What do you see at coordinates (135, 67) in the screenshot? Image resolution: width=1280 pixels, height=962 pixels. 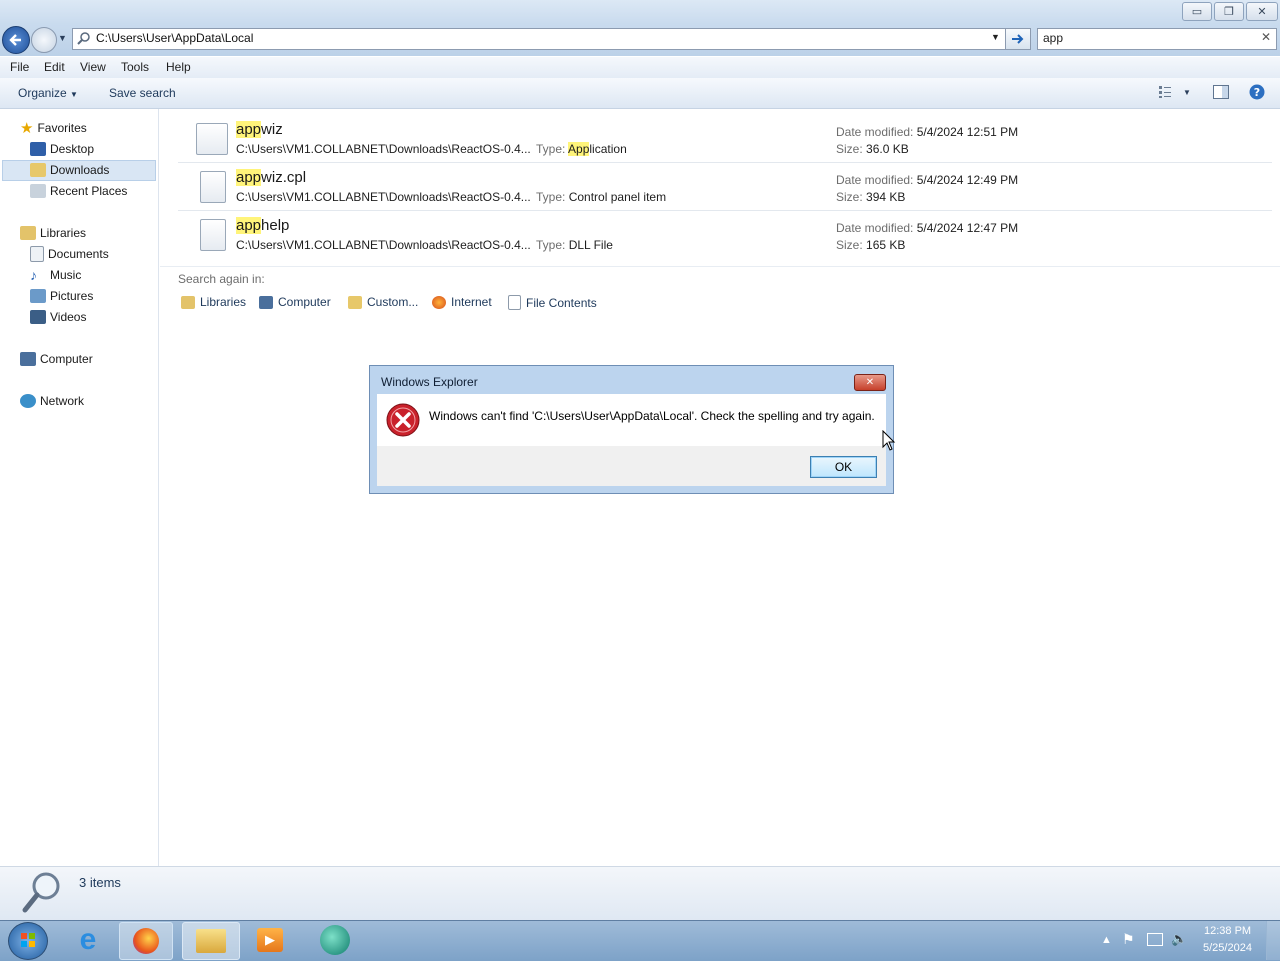 I see `menu-tools: Tools` at bounding box center [135, 67].